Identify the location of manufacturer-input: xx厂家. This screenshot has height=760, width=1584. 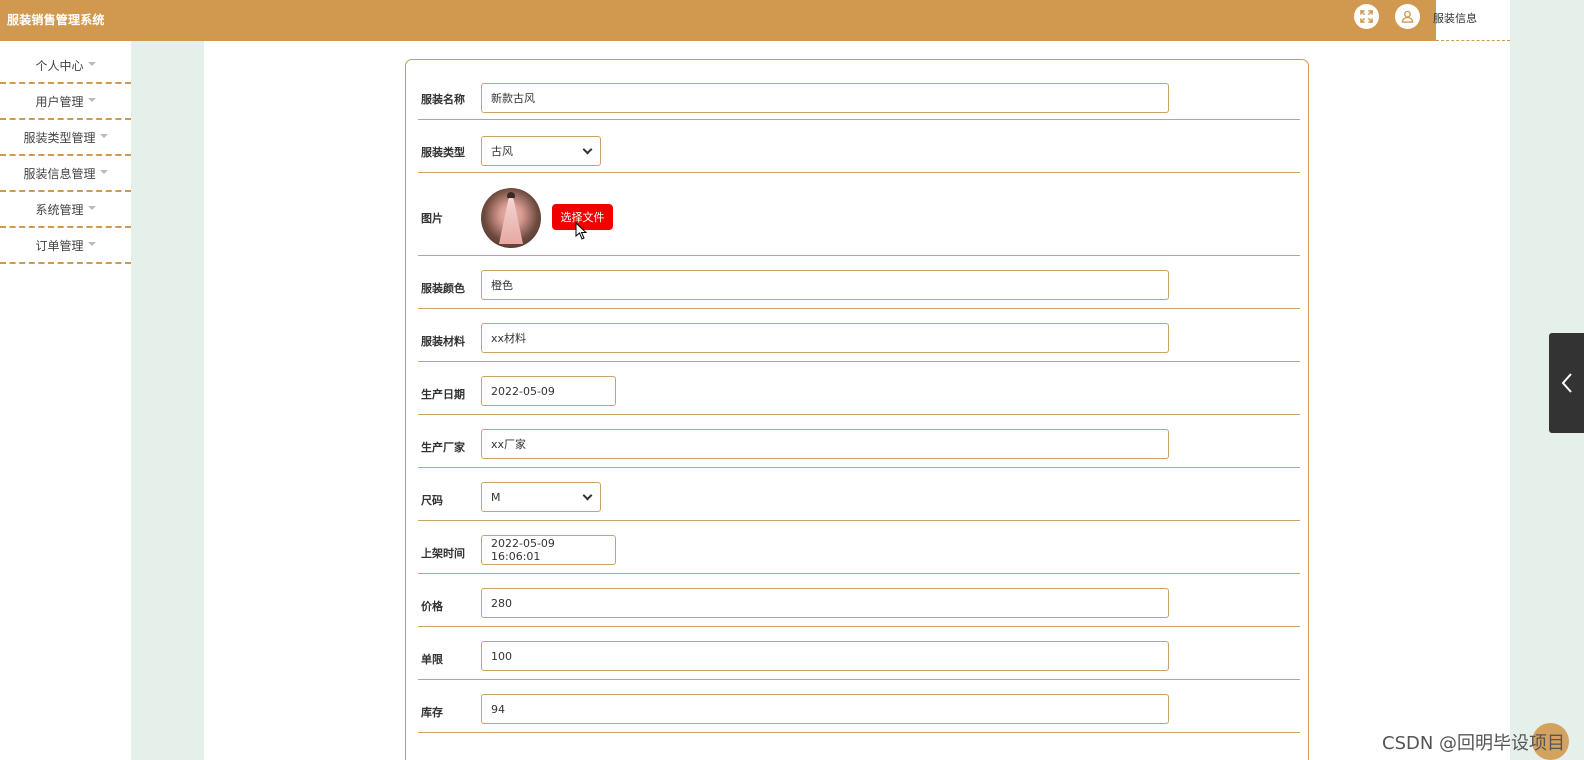
(825, 444).